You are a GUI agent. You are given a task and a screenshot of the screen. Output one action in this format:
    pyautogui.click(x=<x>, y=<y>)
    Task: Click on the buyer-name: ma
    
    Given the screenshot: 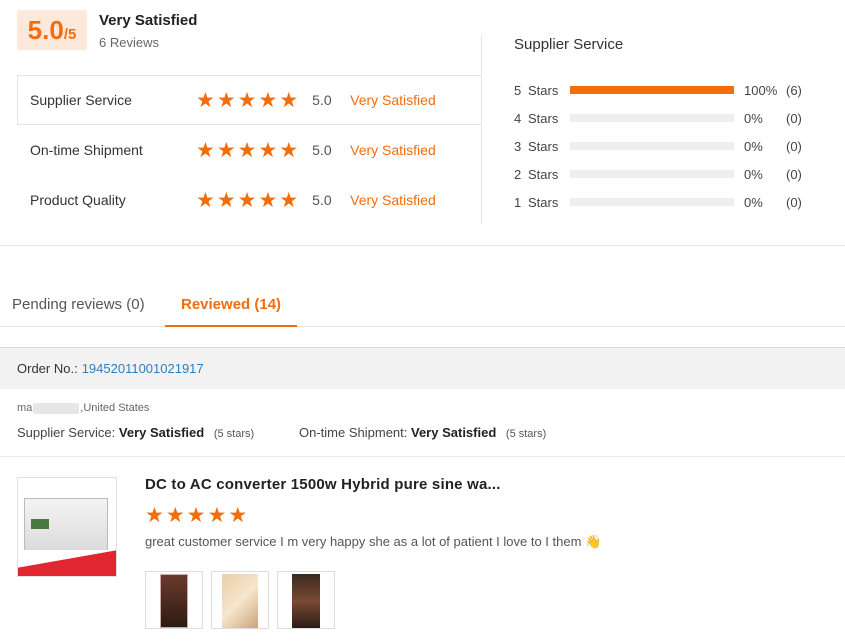 What is the action you would take?
    pyautogui.click(x=25, y=408)
    